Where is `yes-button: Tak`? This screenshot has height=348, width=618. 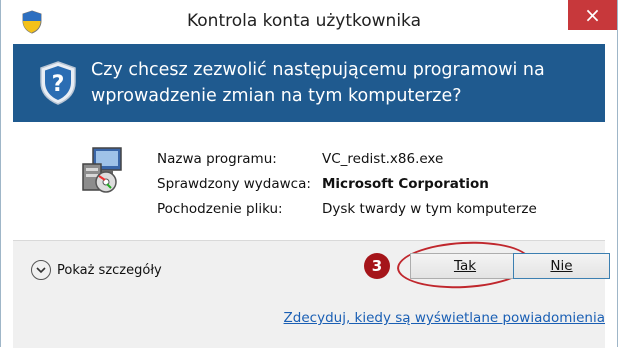
yes-button: Tak is located at coordinates (465, 266).